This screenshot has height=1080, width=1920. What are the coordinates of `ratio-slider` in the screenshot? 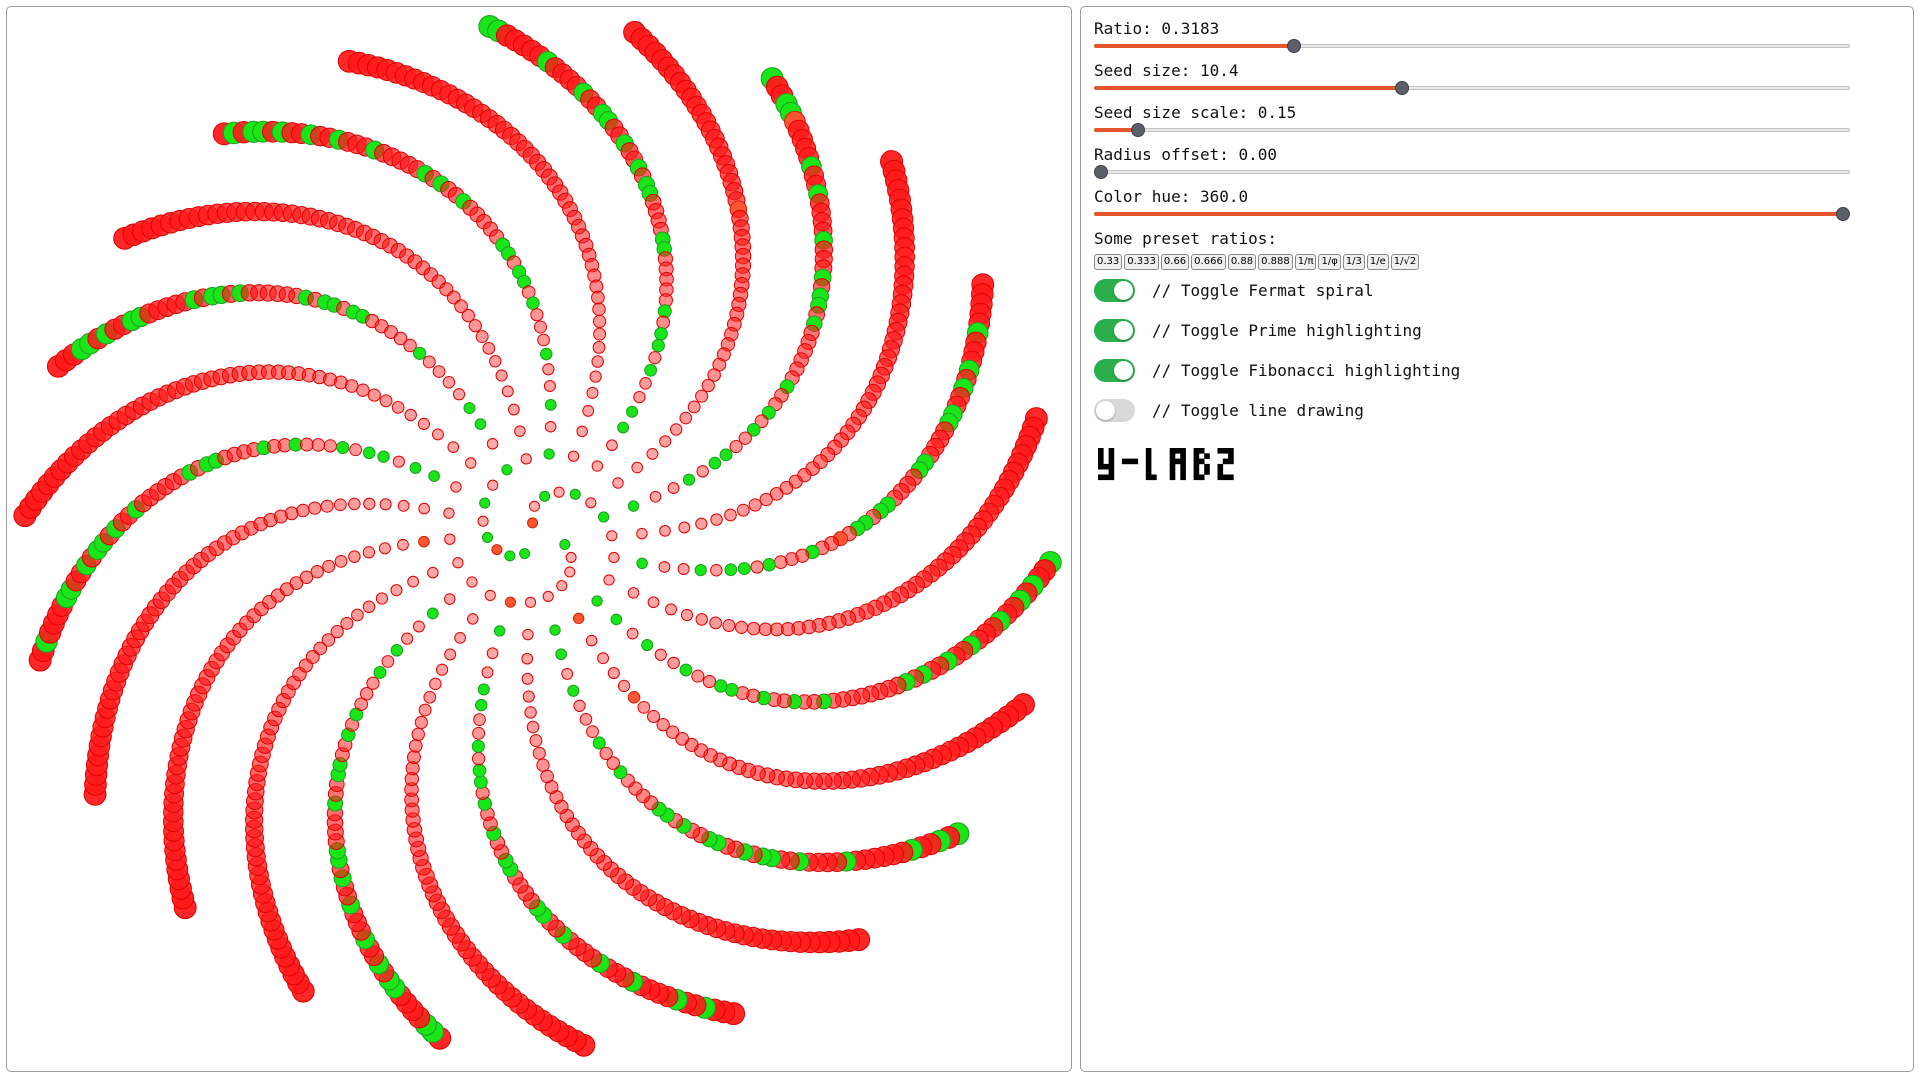 It's located at (1472, 46).